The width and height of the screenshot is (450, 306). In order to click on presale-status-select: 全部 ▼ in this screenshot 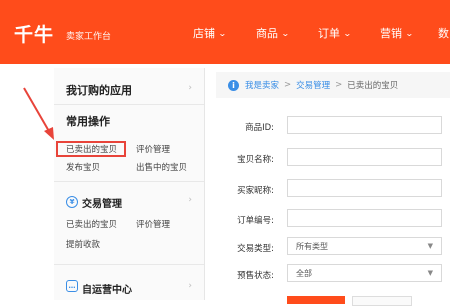, I will do `click(364, 273)`.